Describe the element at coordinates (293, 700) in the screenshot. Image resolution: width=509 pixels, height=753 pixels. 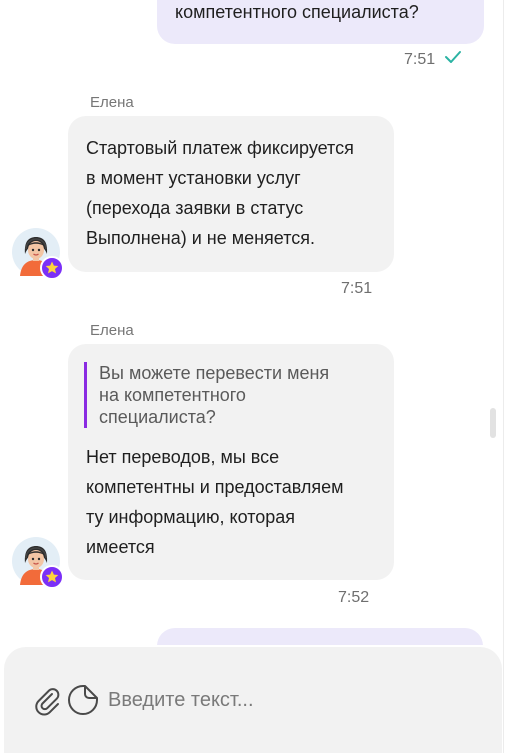
I see `message-input` at that location.